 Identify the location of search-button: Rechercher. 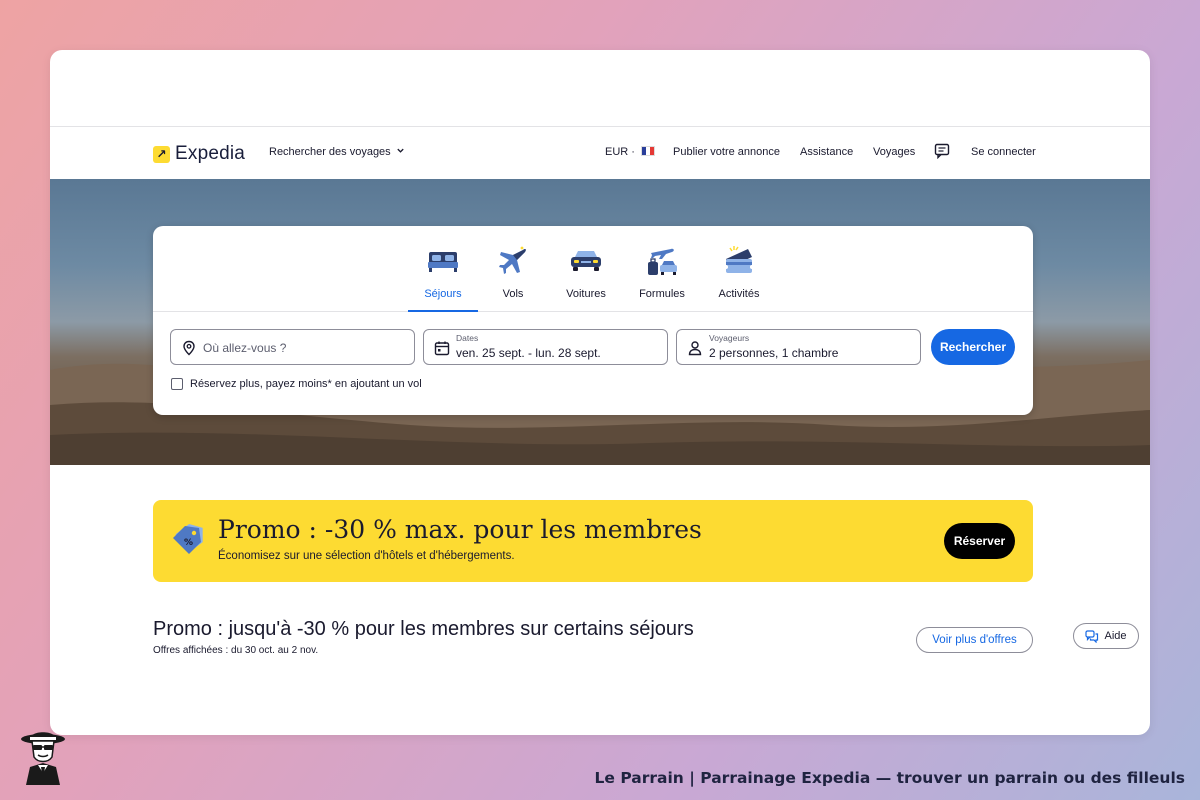
(973, 347).